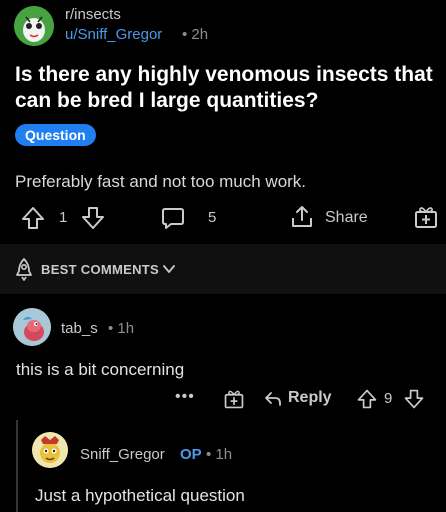  Describe the element at coordinates (17, 466) in the screenshot. I see `thread-line` at that location.